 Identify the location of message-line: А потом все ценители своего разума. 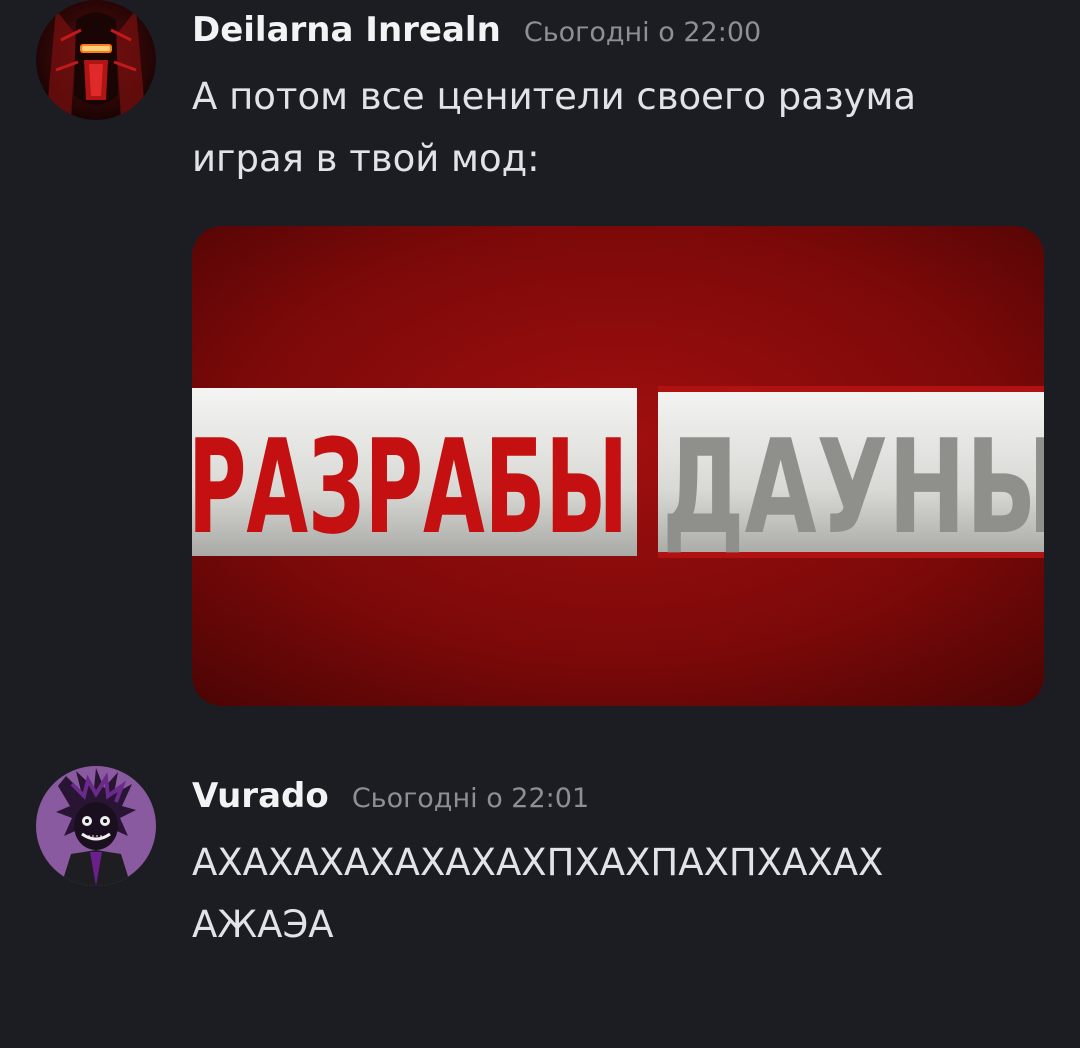
(554, 96).